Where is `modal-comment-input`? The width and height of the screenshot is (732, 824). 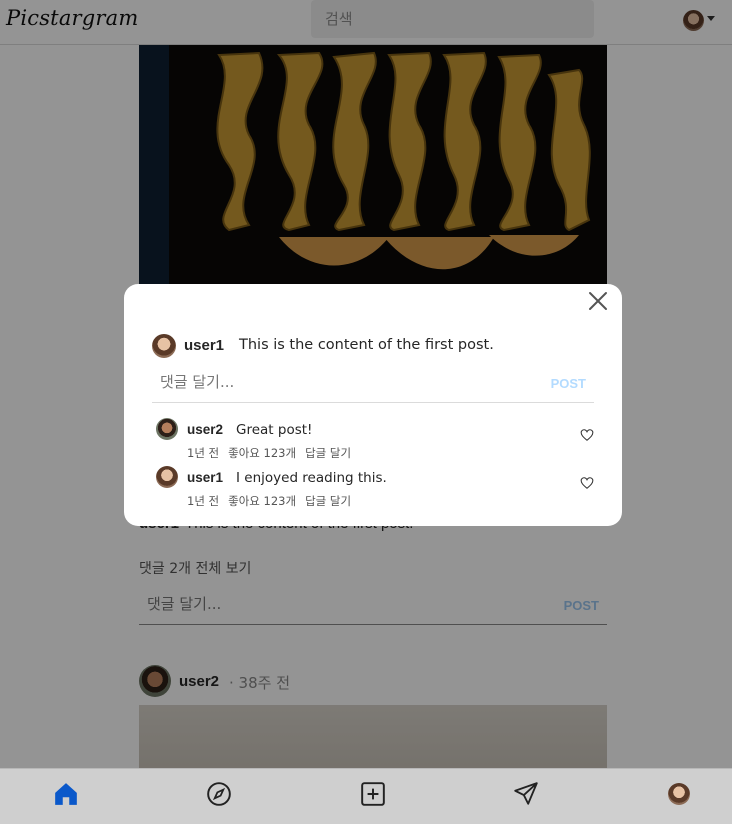 modal-comment-input is located at coordinates (345, 382).